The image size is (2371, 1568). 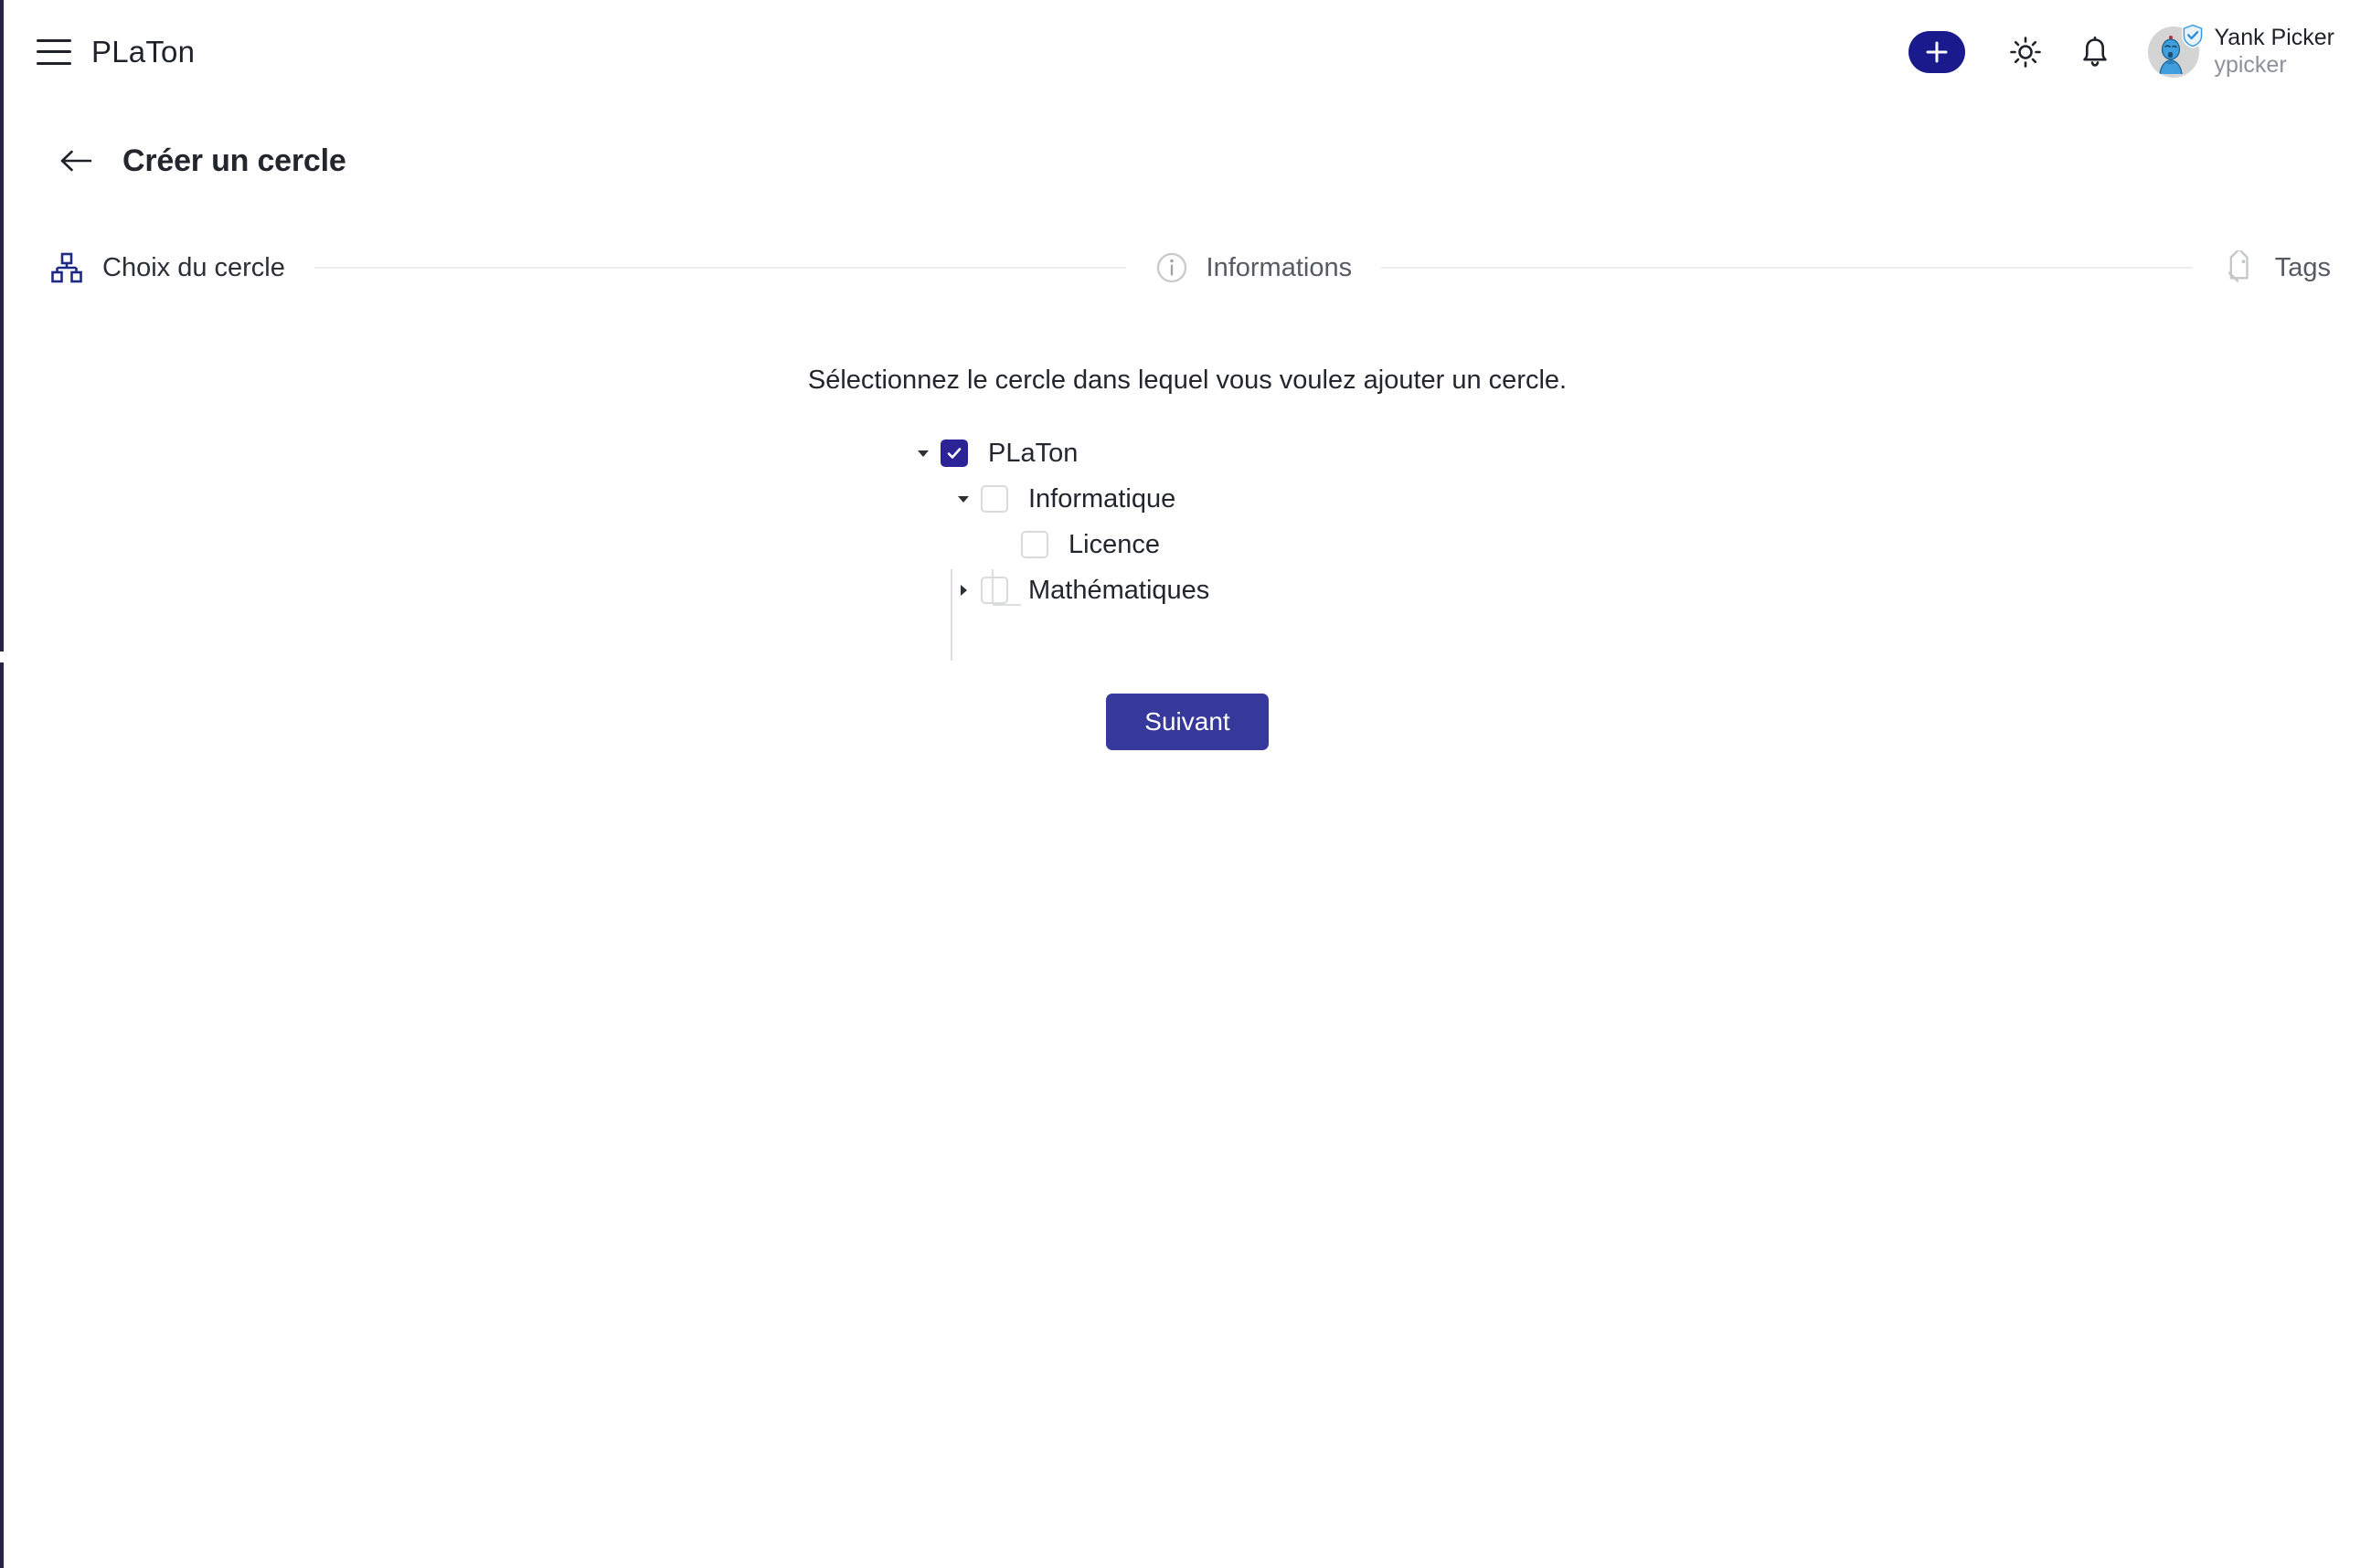 I want to click on tree-guide-elbow, so click(x=1007, y=588).